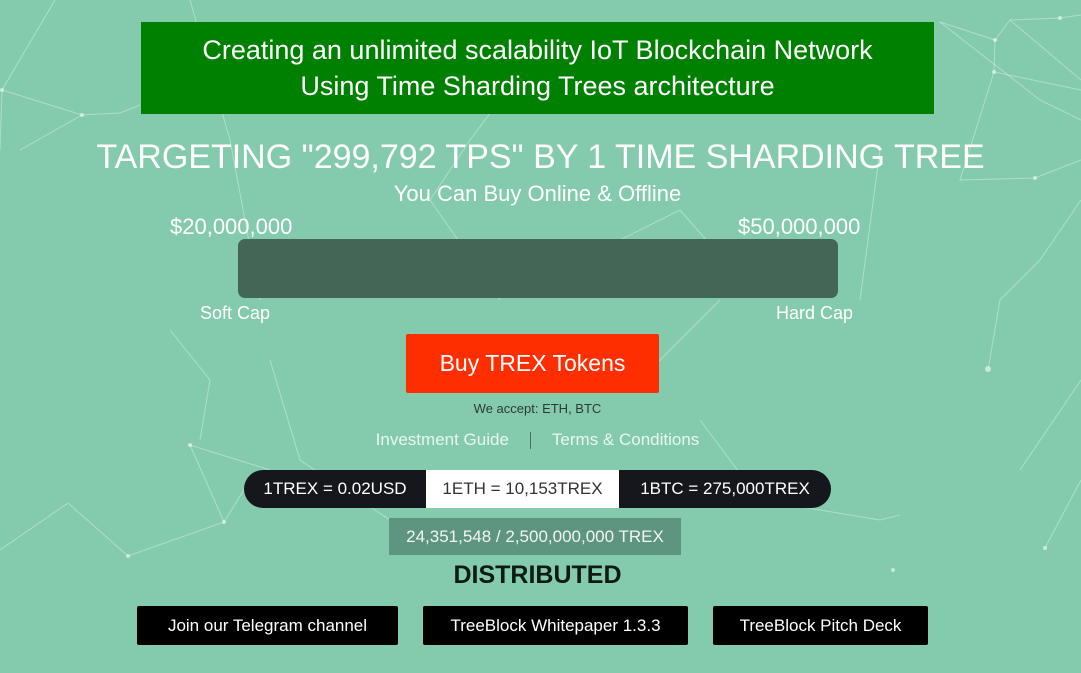 Image resolution: width=1081 pixels, height=673 pixels. I want to click on rate-eth-trex: 1ETH = 10,153TREX, so click(522, 489).